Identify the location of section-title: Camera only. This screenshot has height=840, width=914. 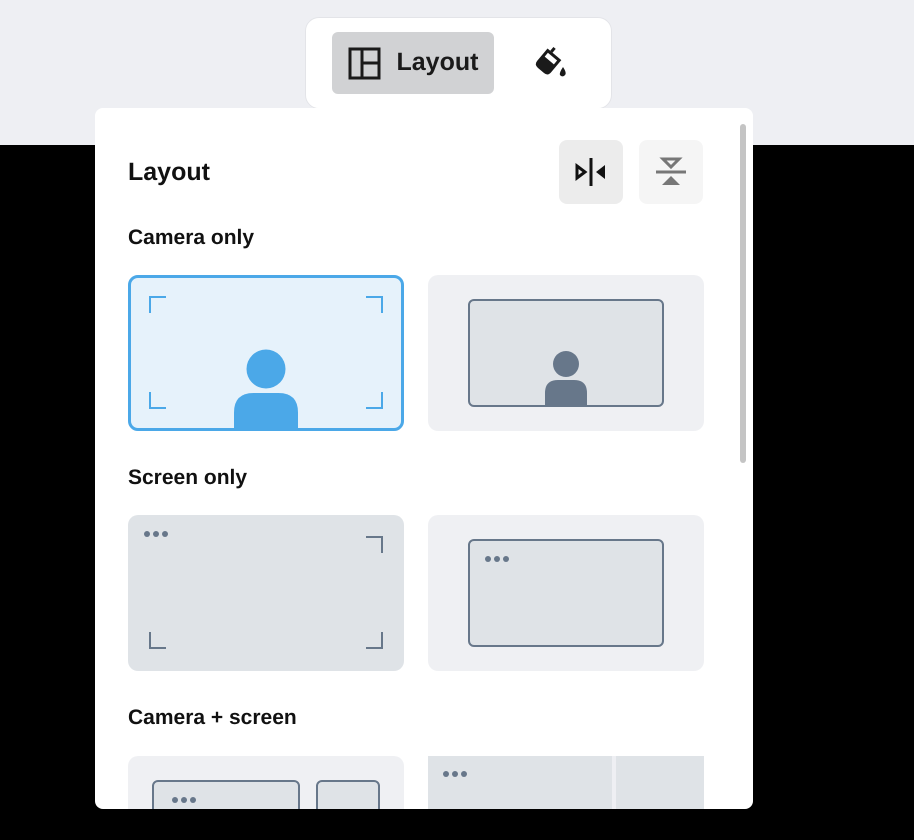
(192, 237).